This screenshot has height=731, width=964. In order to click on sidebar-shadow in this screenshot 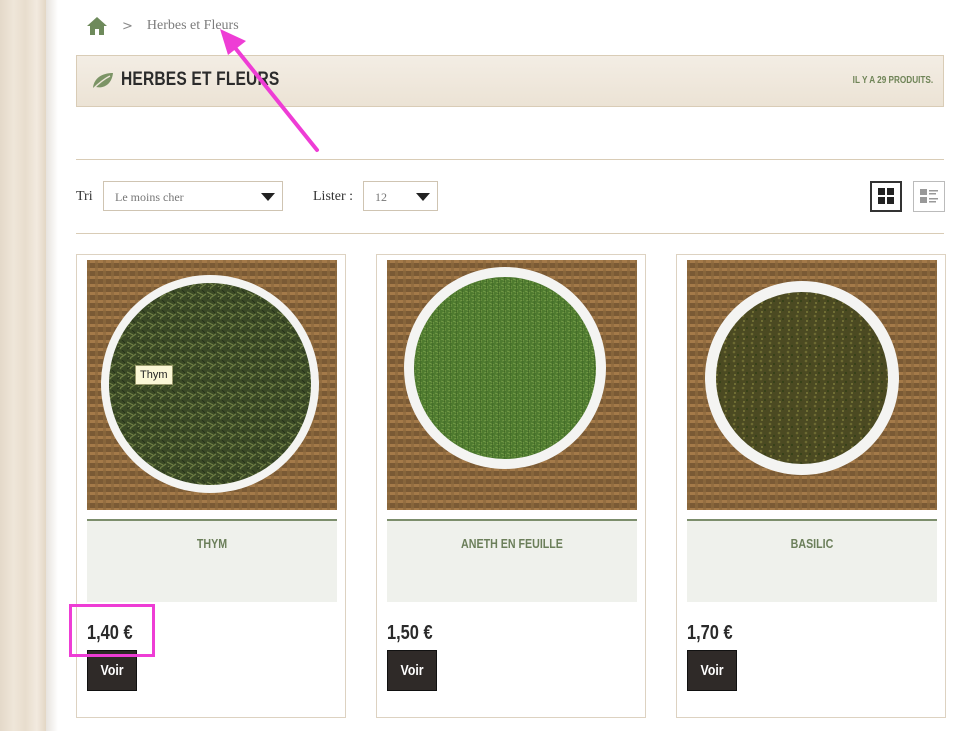, I will do `click(52, 365)`.